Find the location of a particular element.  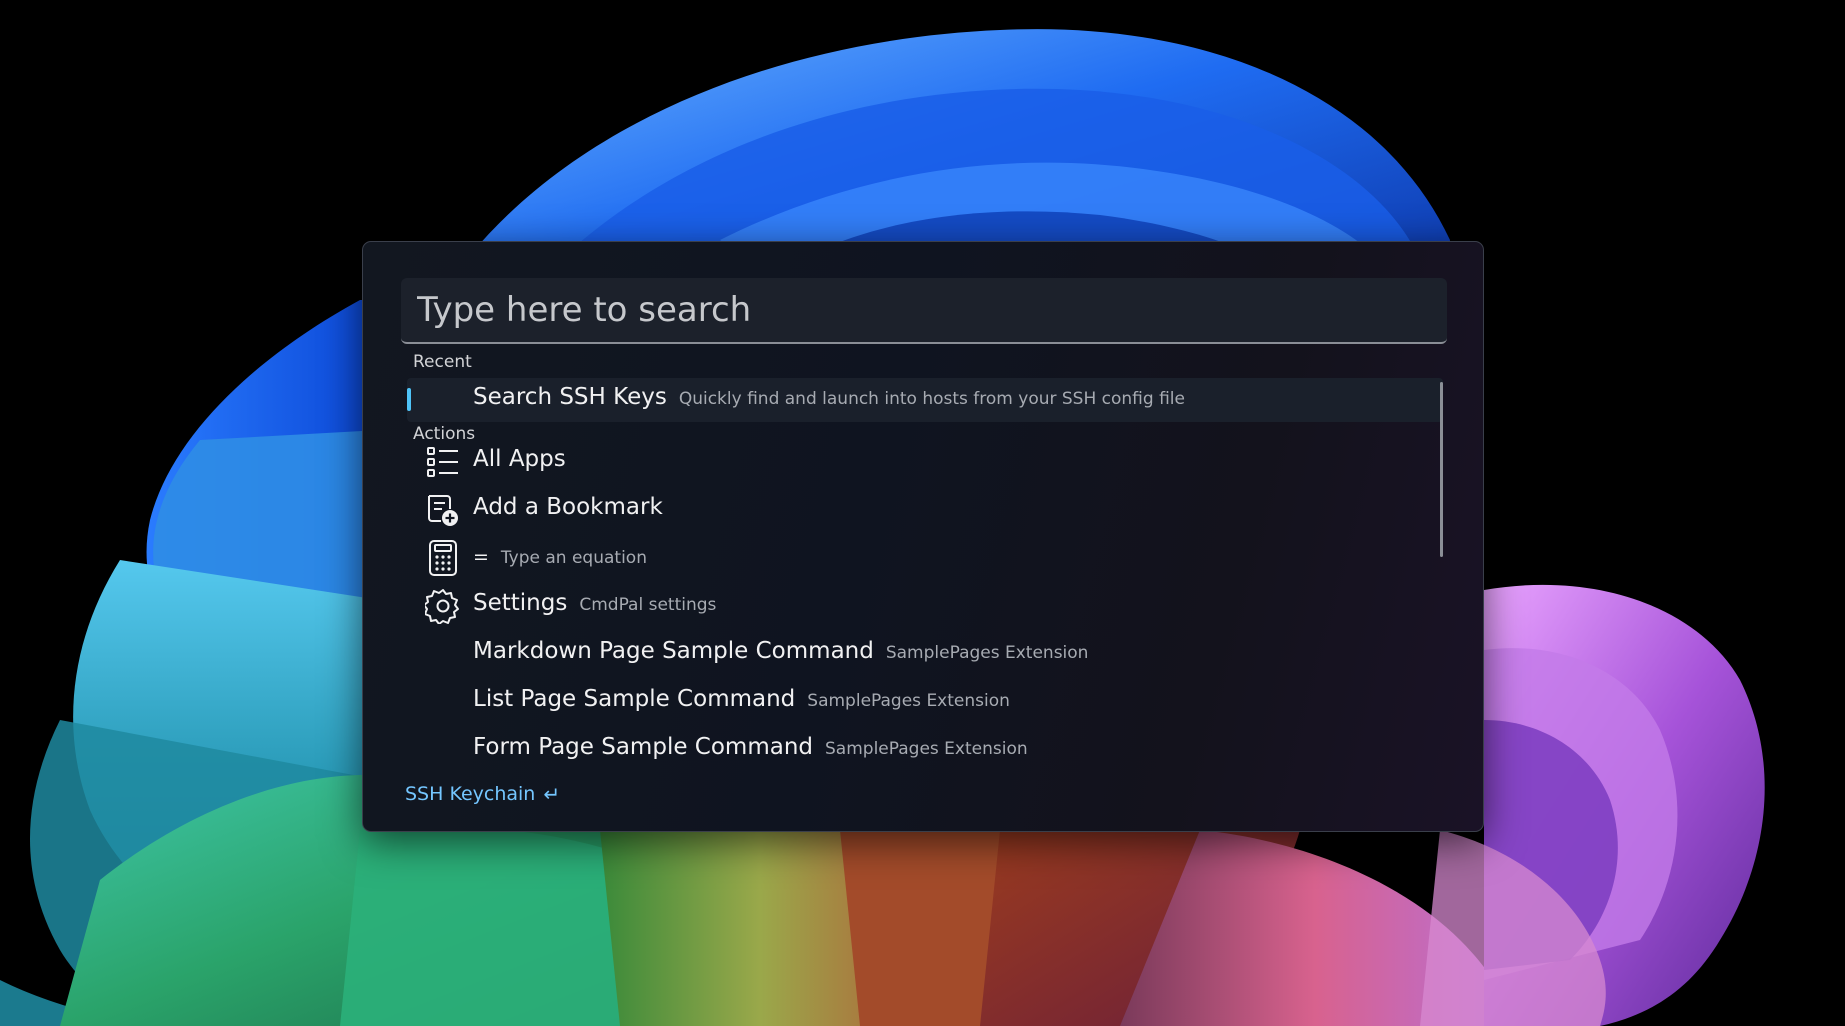

selection-indicator is located at coordinates (409, 399).